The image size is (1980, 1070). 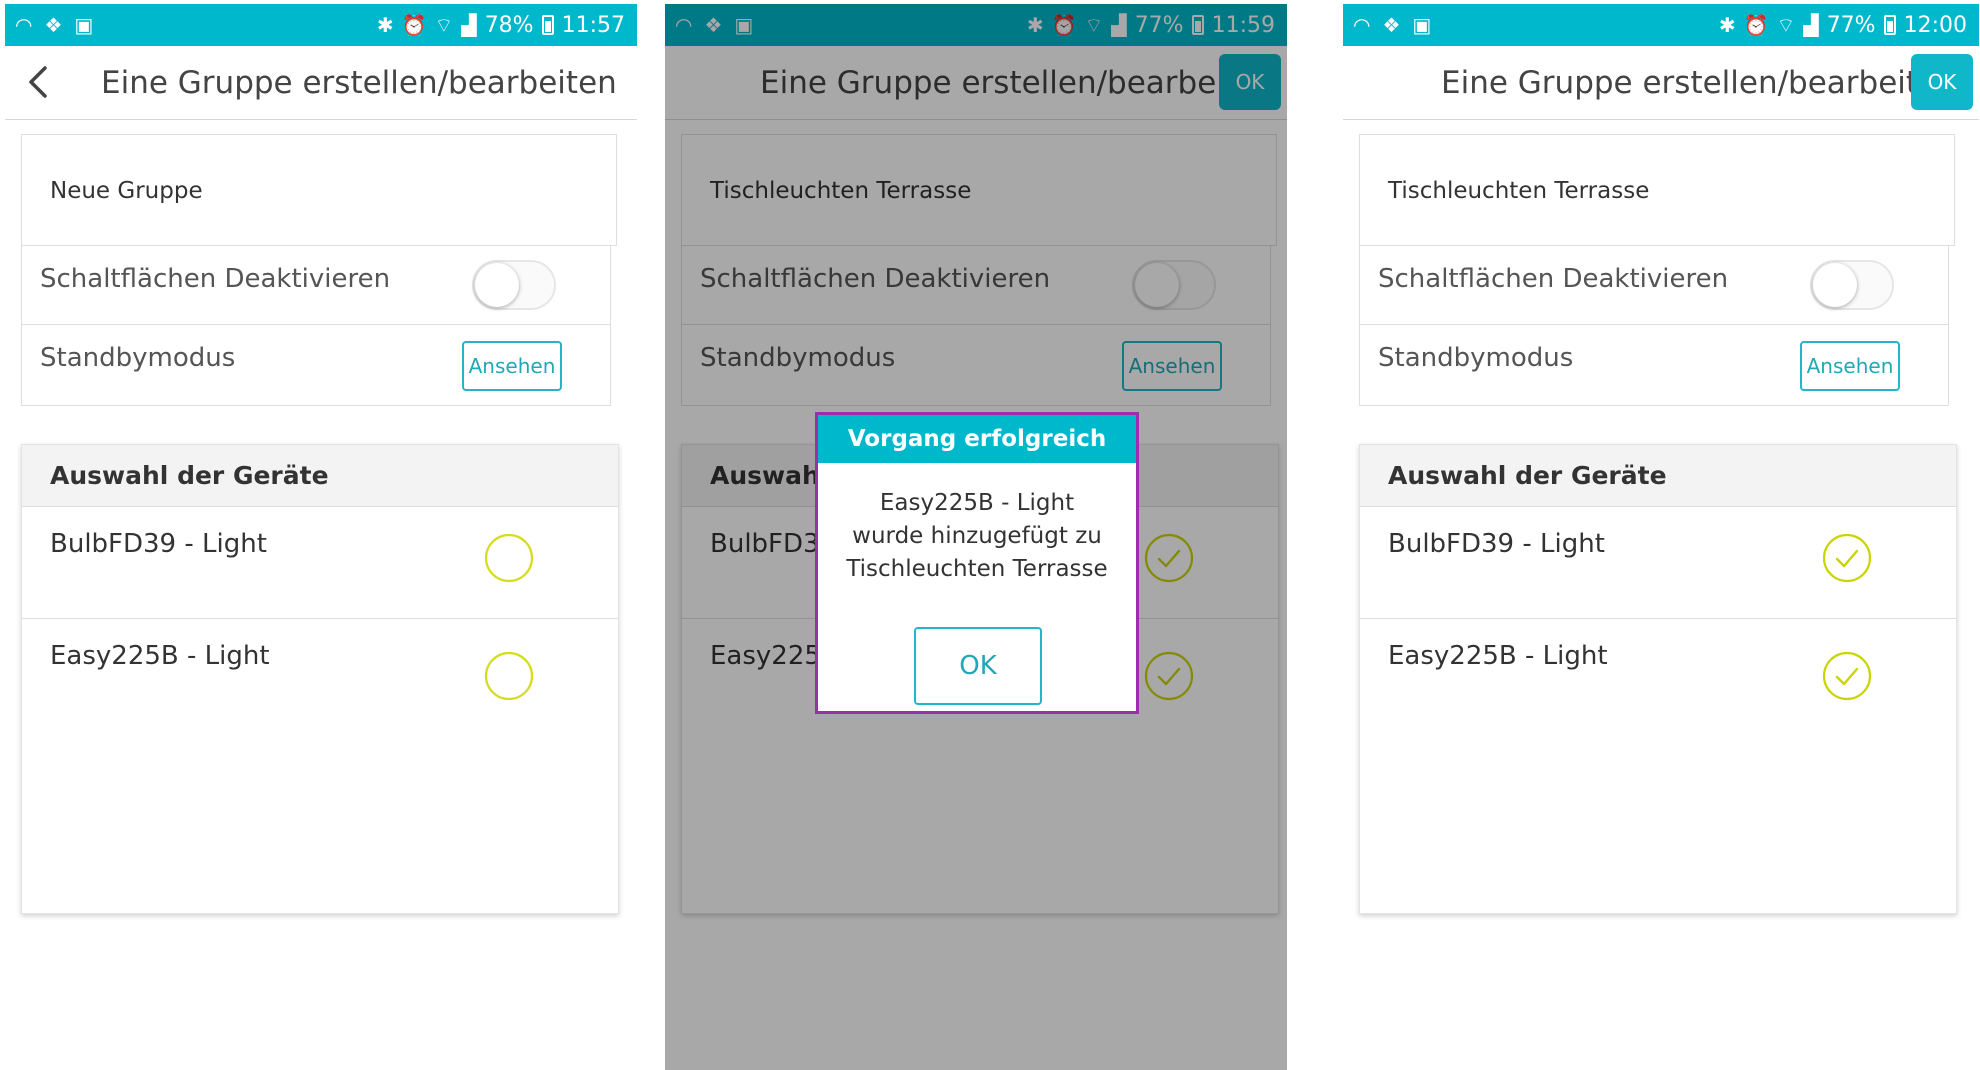 I want to click on back-button, so click(x=39, y=82).